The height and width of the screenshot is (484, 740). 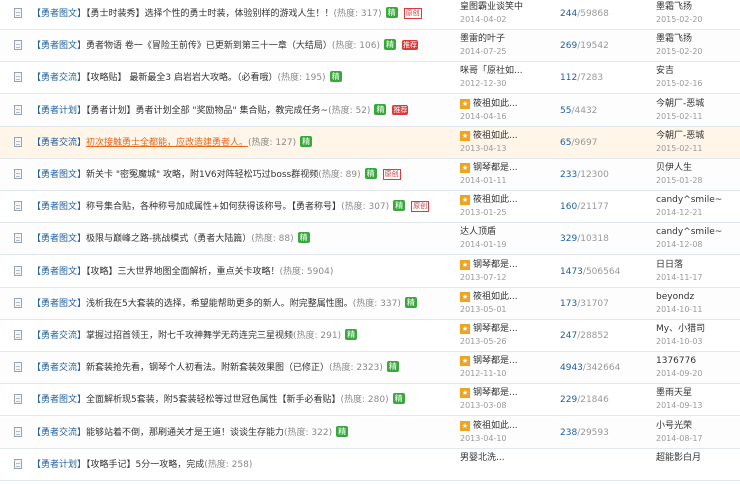 What do you see at coordinates (181, 78) in the screenshot?
I see `thread-title-link: 【攻略贴】 最新最全3 启岩岩大攻略。（必看哦）` at bounding box center [181, 78].